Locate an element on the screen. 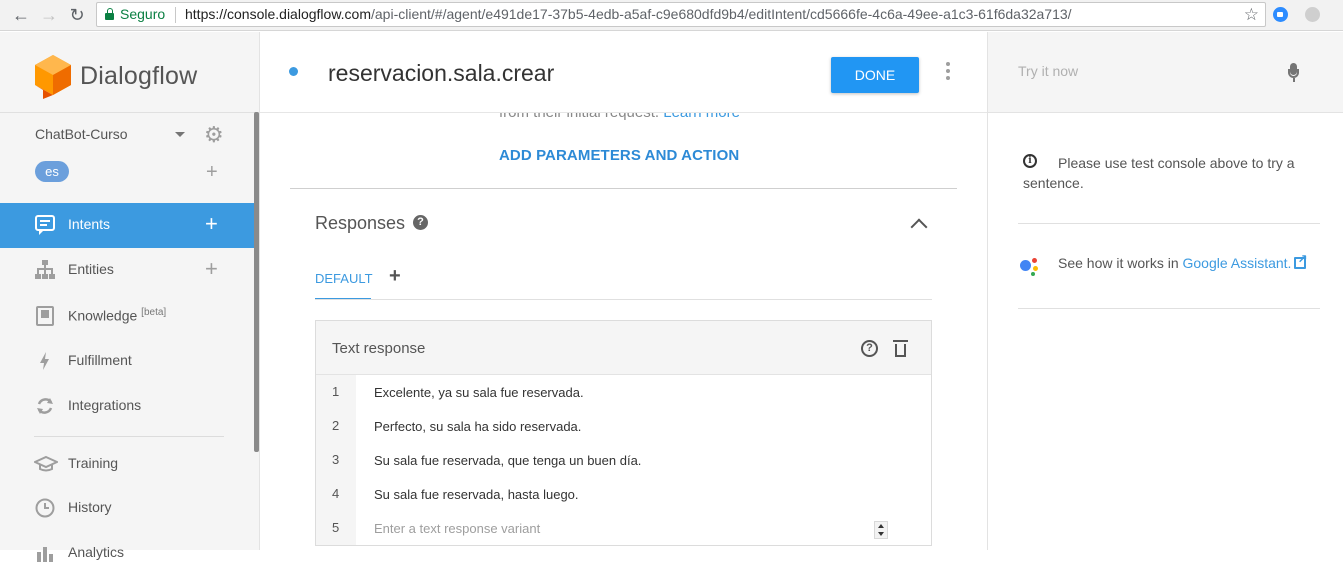 This screenshot has height=576, width=1343. add-intent-icon: + is located at coordinates (211, 224).